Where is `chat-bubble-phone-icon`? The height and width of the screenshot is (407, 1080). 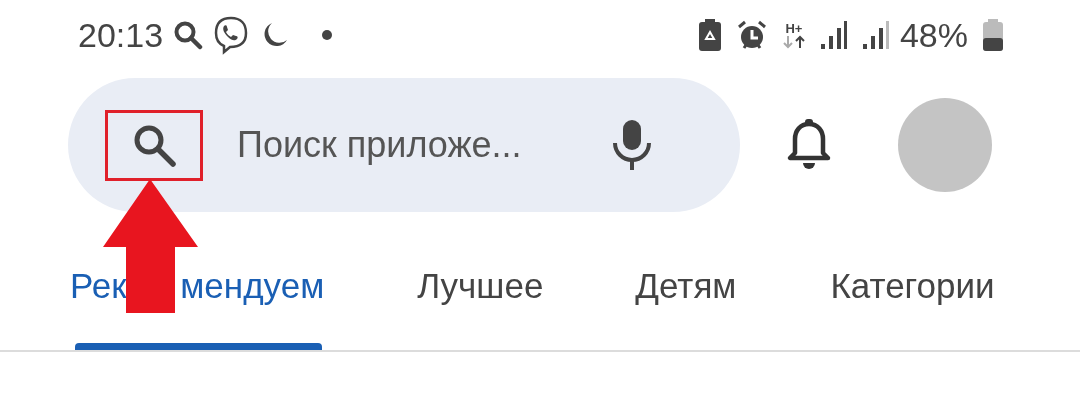 chat-bubble-phone-icon is located at coordinates (231, 35).